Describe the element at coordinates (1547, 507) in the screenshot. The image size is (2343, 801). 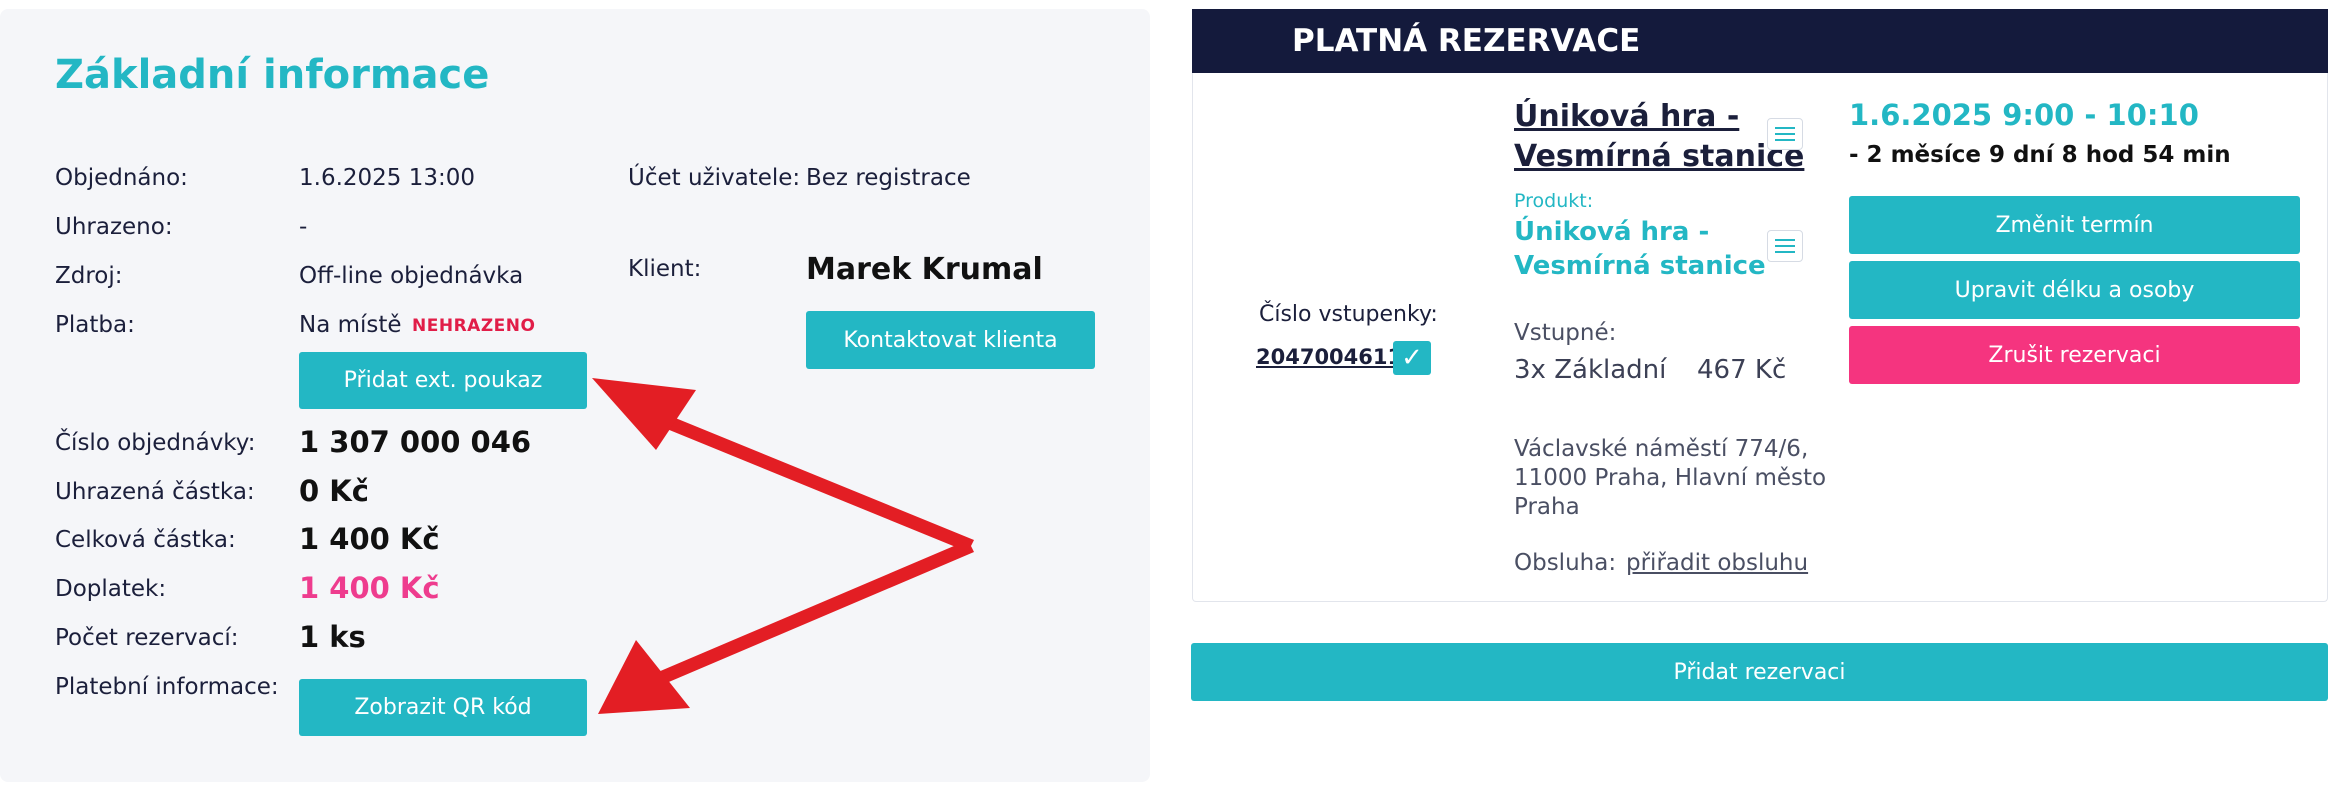
I see `address-line3: Praha` at that location.